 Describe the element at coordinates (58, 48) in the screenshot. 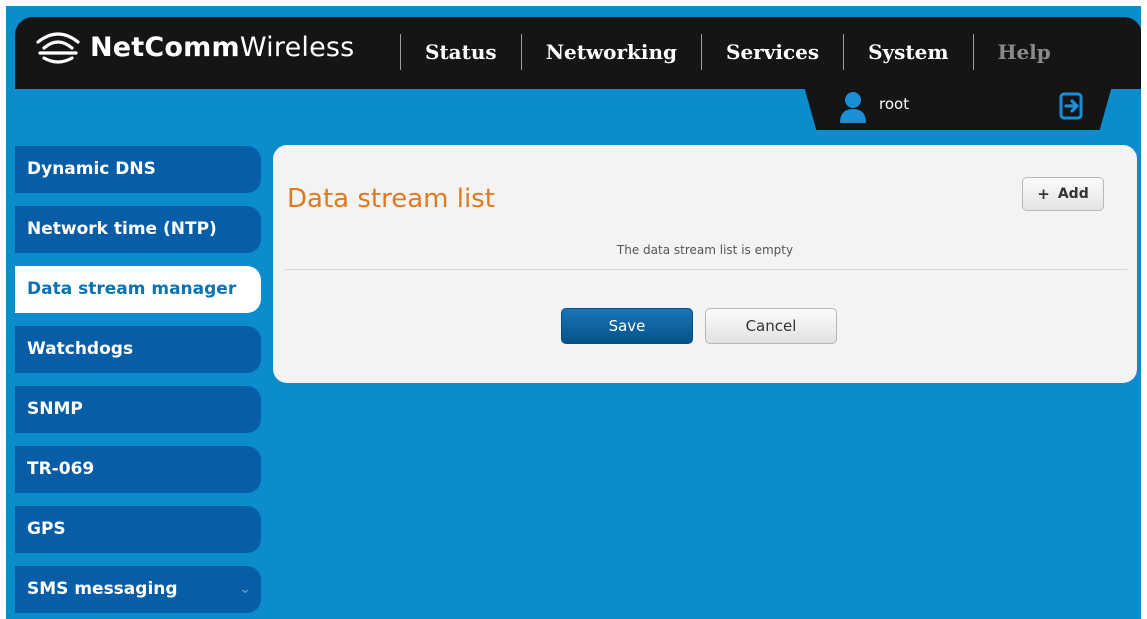

I see `wifi-logo-icon` at that location.